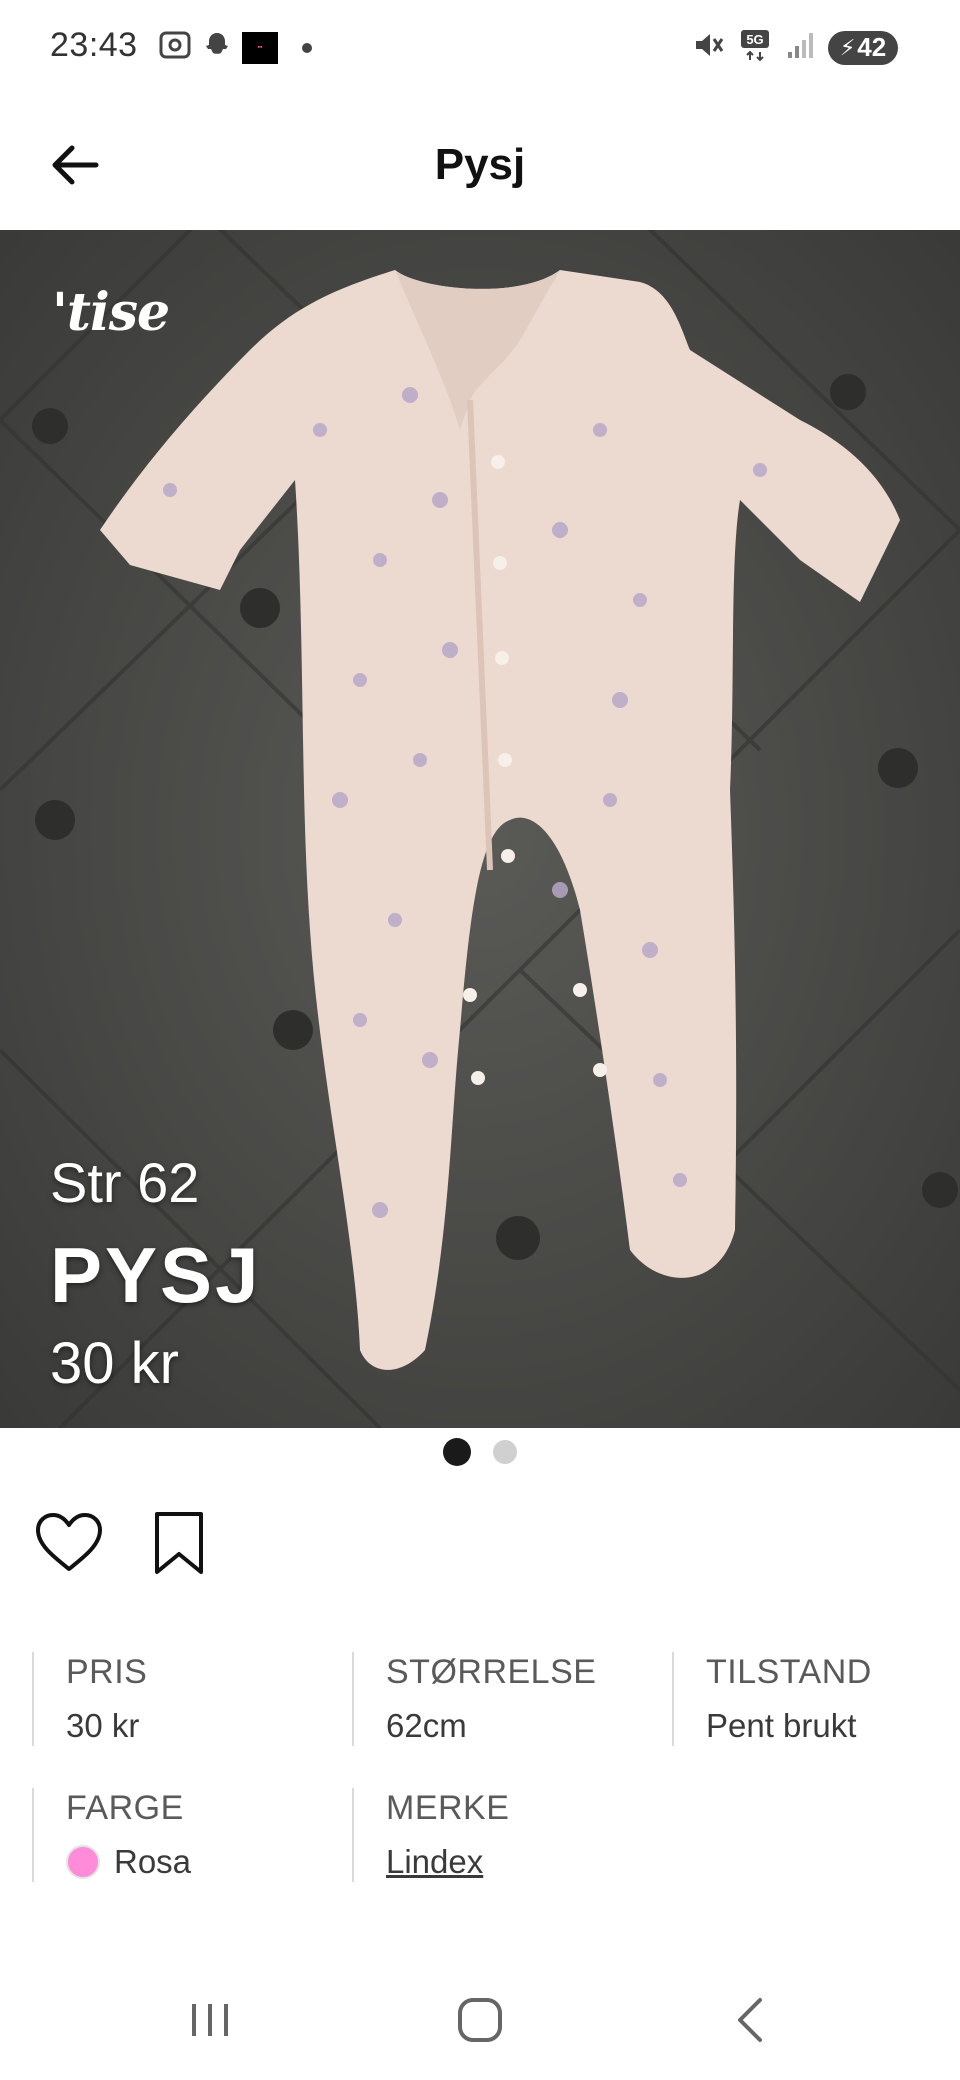 The image size is (960, 2080). What do you see at coordinates (125, 1182) in the screenshot?
I see `overlay-size-text: Str 62` at bounding box center [125, 1182].